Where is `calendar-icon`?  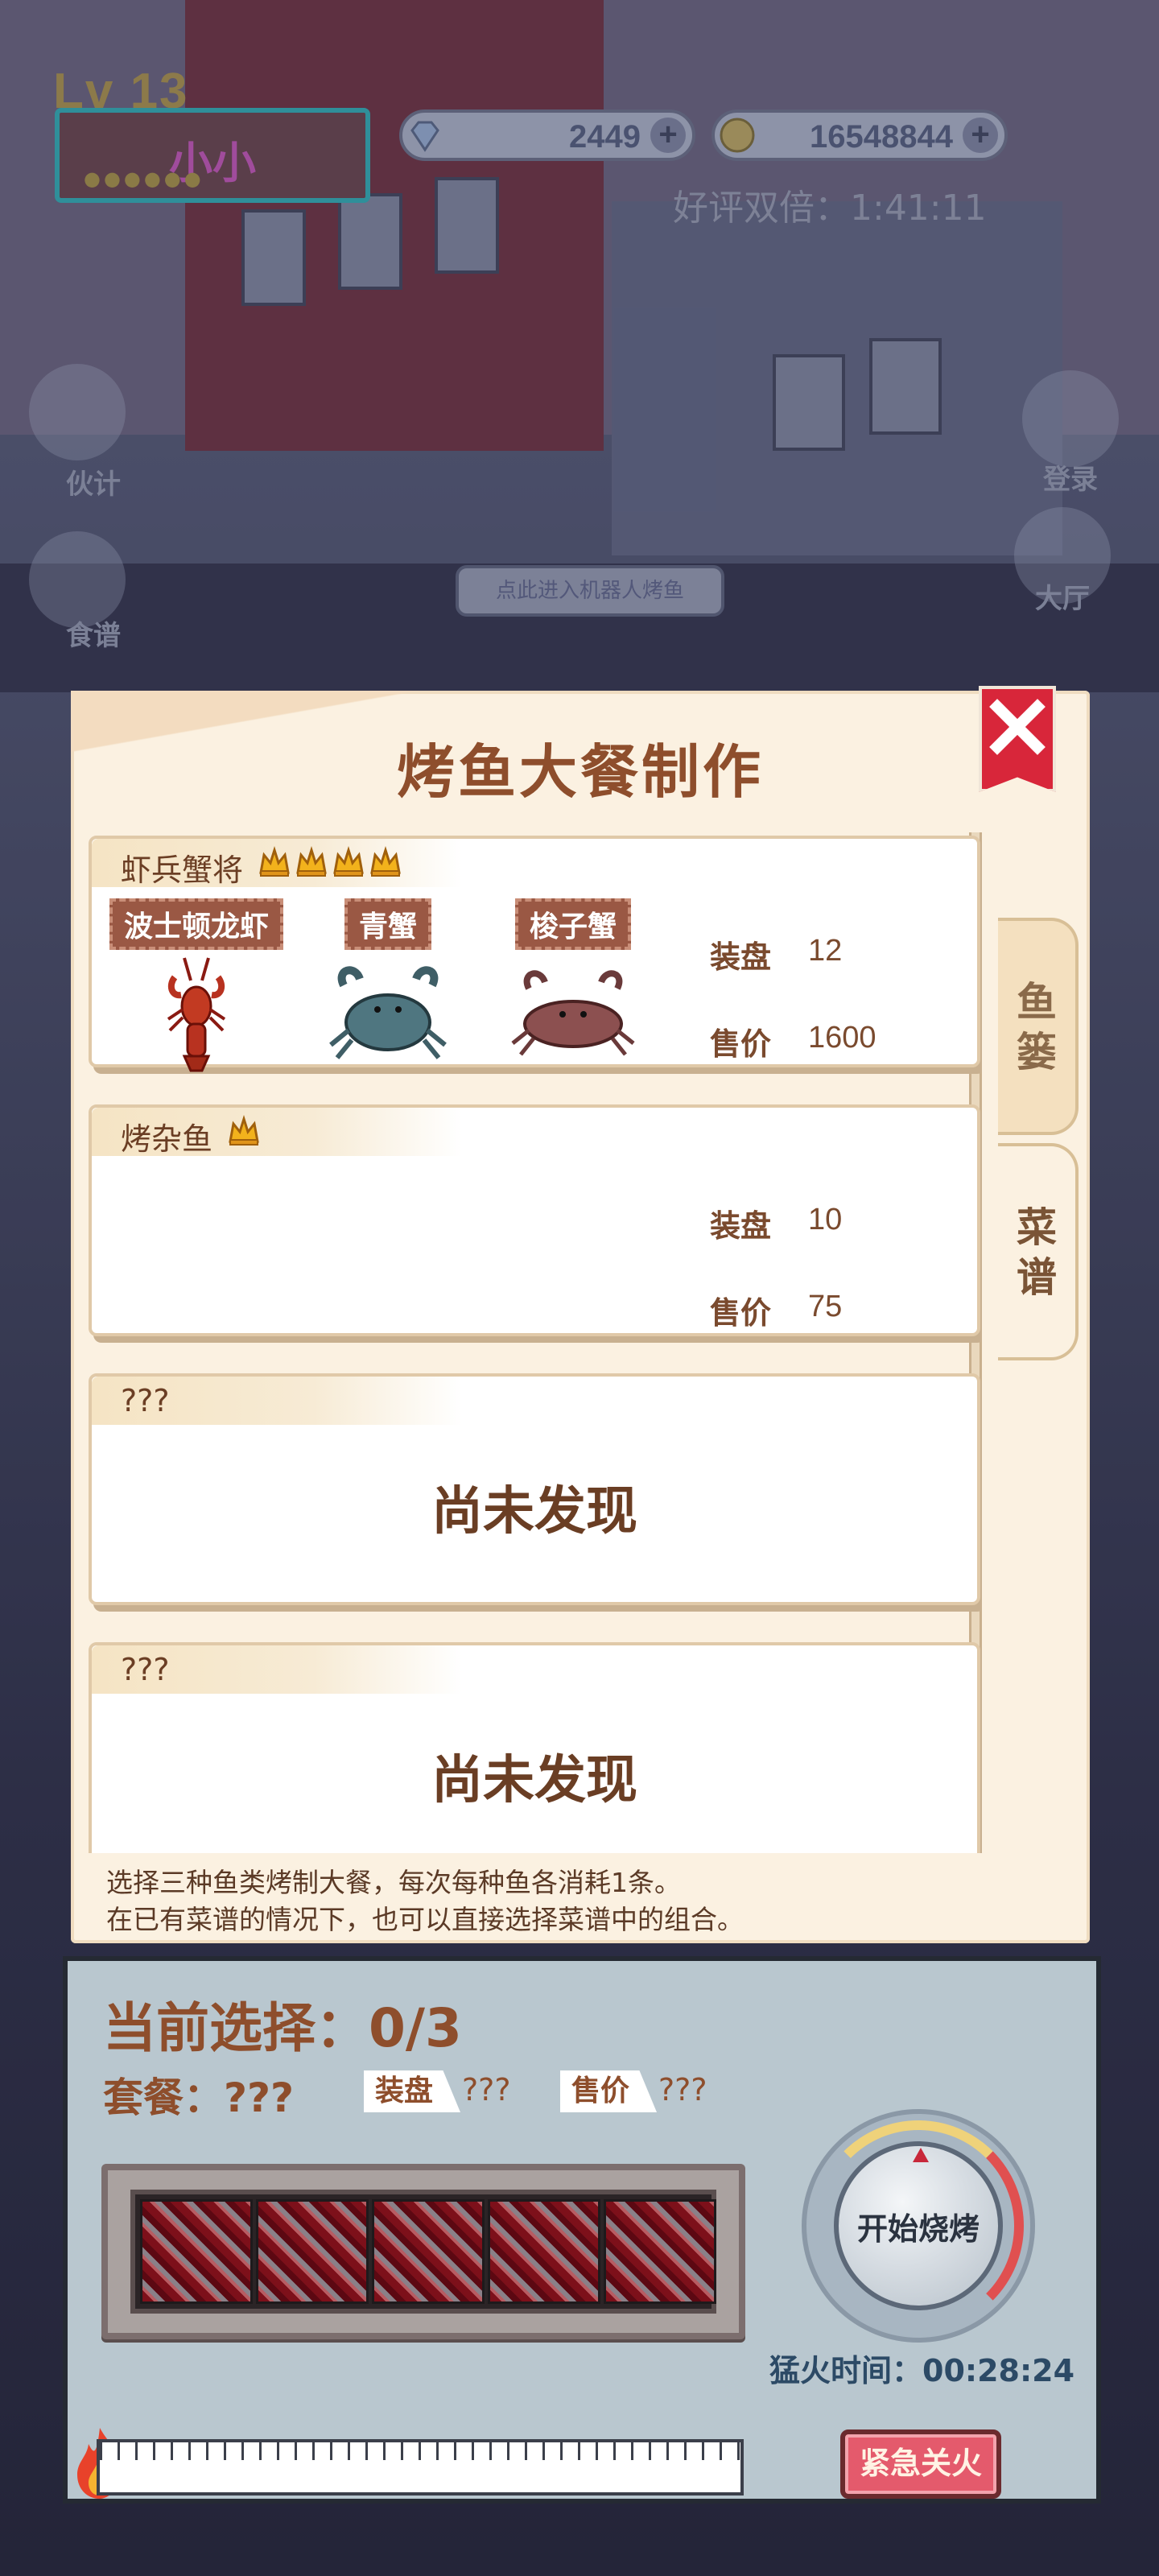
calendar-icon is located at coordinates (1070, 418).